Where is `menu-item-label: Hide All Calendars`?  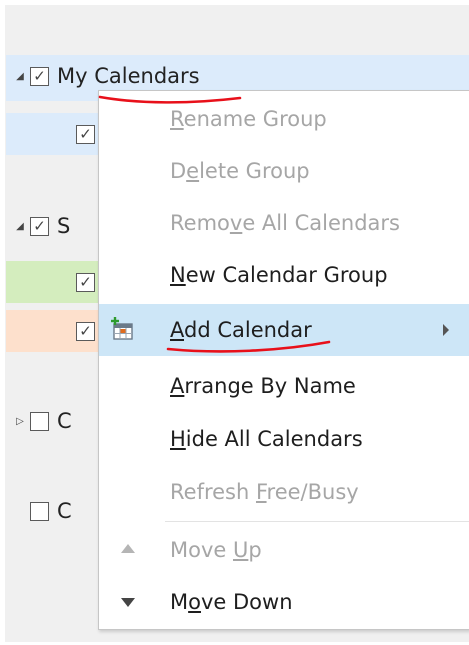
menu-item-label: Hide All Calendars is located at coordinates (266, 439).